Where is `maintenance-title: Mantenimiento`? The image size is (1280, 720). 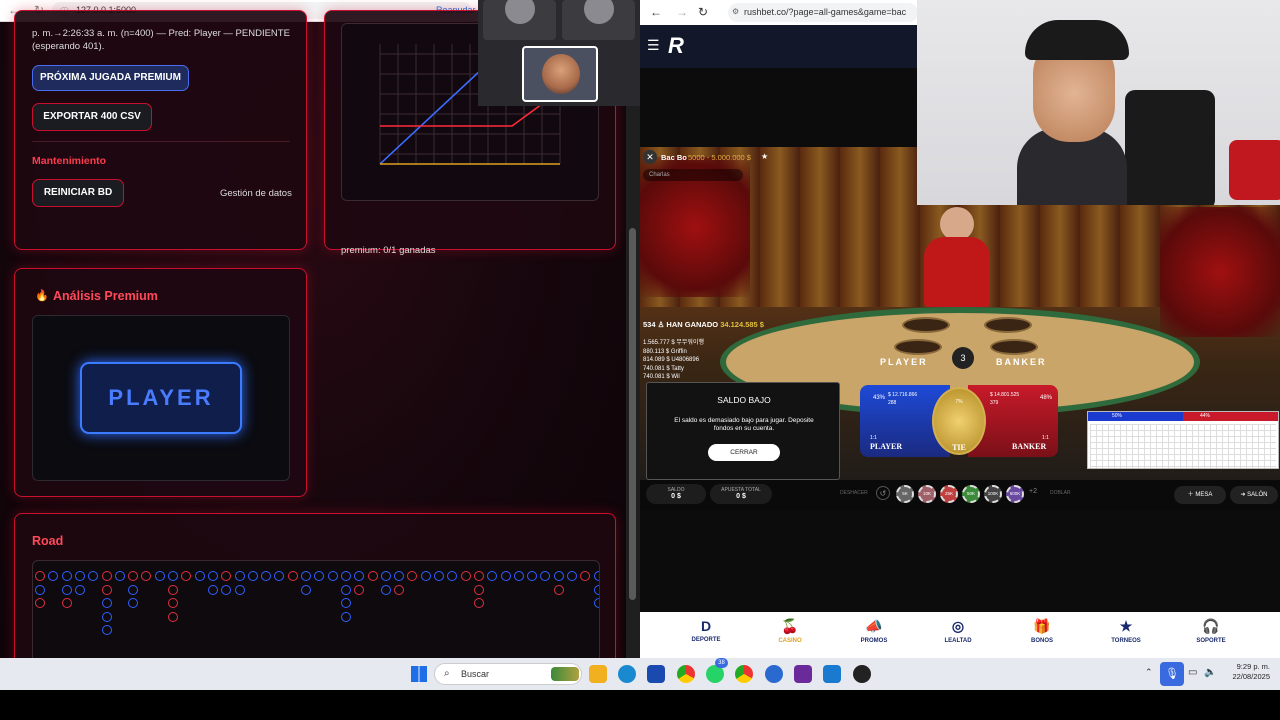 maintenance-title: Mantenimiento is located at coordinates (69, 161).